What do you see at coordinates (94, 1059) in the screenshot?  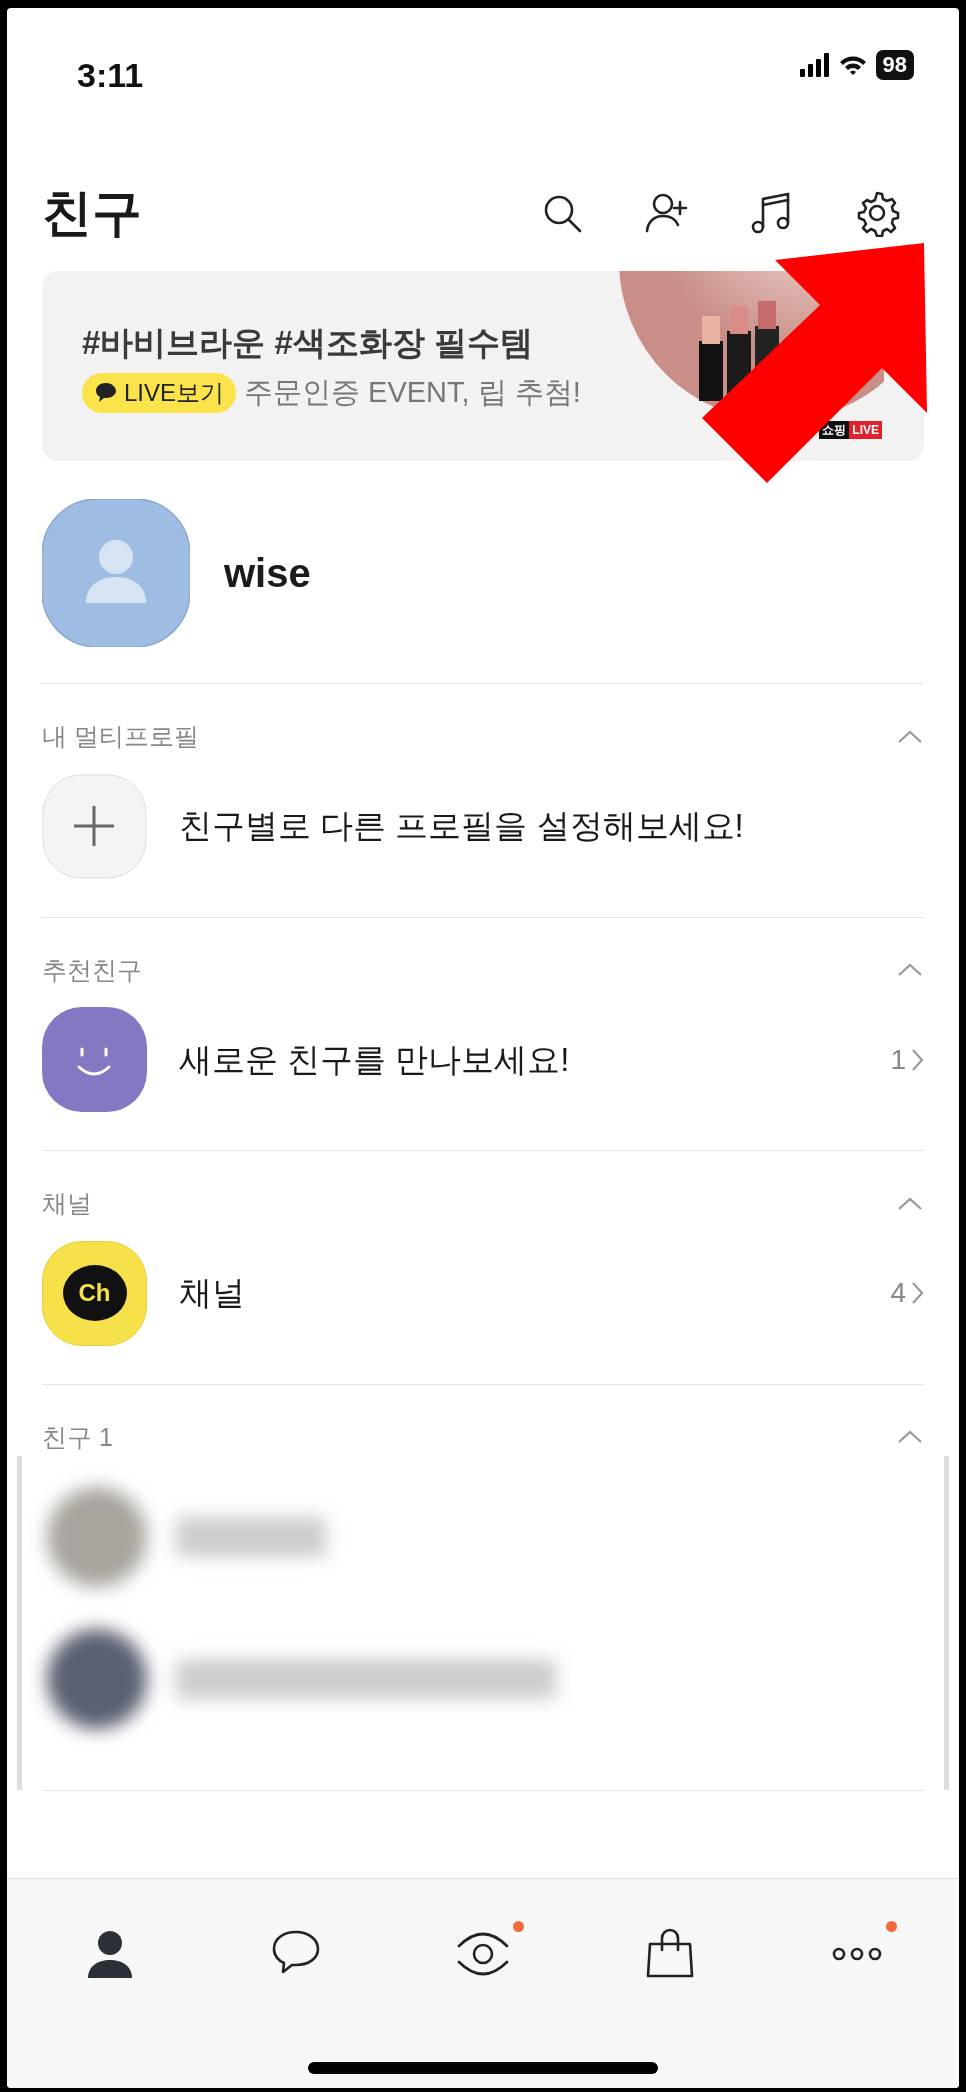 I see `smiley-avatar-icon` at bounding box center [94, 1059].